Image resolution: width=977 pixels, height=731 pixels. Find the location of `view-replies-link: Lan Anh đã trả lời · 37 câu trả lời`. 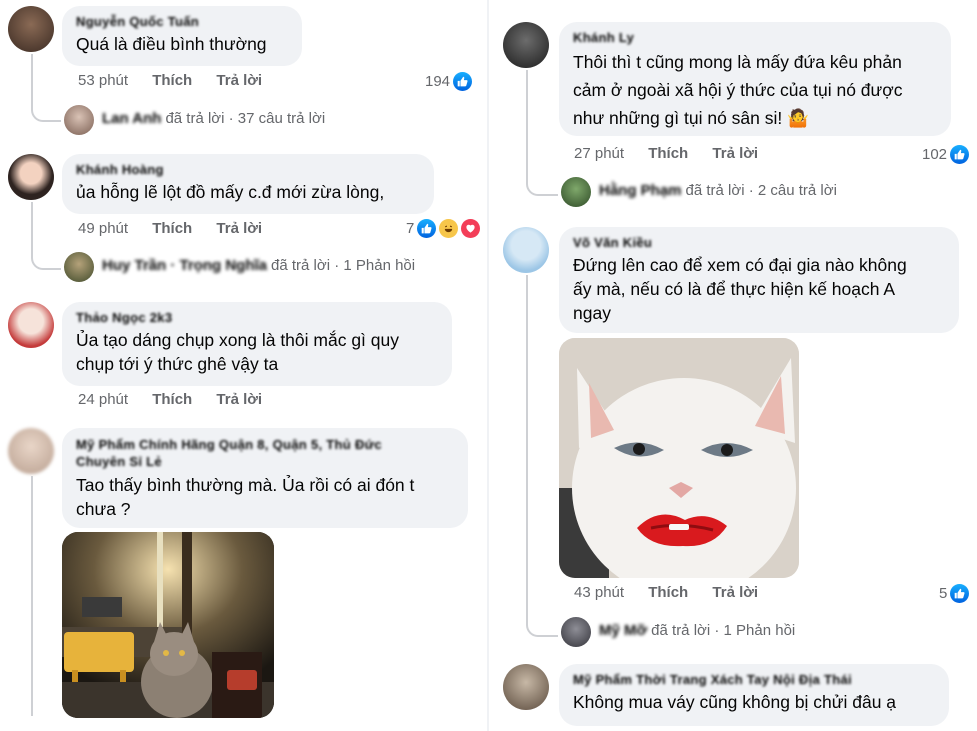

view-replies-link: Lan Anh đã trả lời · 37 câu trả lời is located at coordinates (210, 118).